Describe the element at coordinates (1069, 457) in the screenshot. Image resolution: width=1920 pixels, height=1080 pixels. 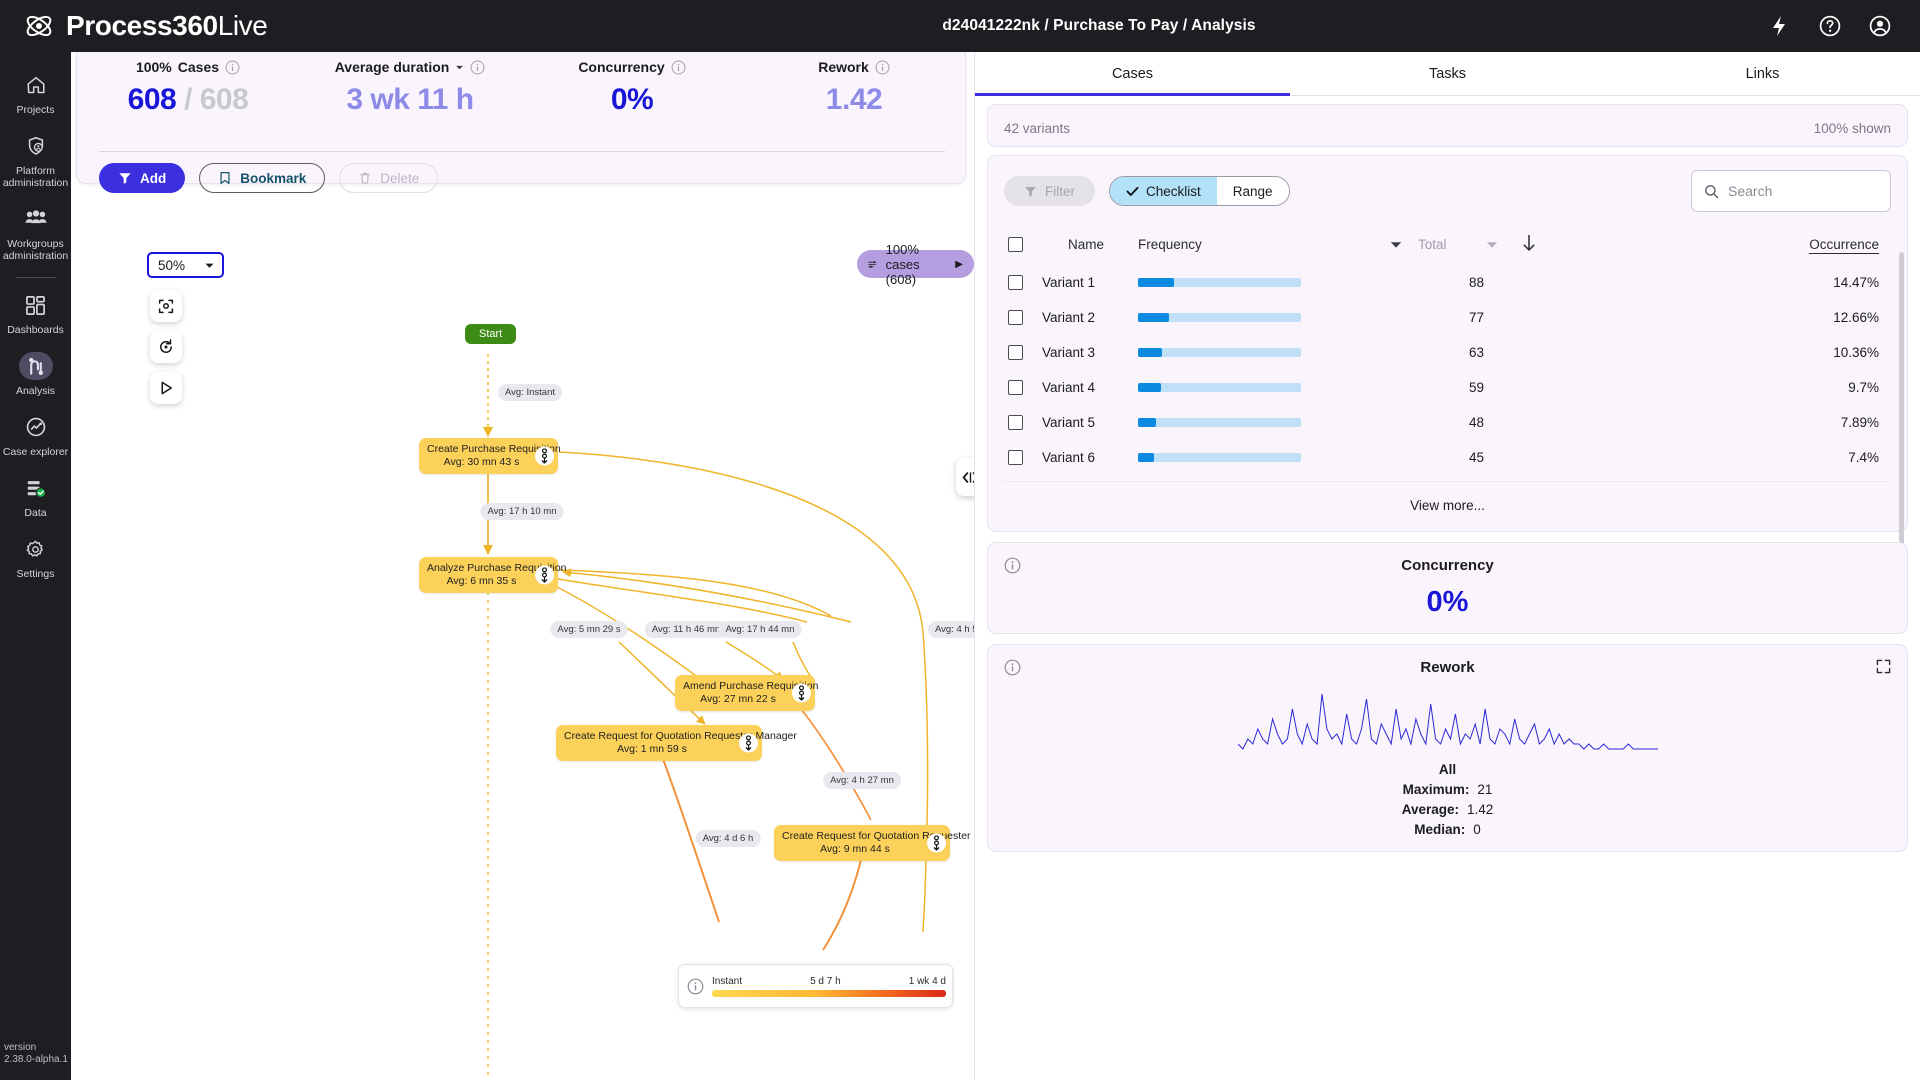
I see `row-name: Variant 6` at that location.